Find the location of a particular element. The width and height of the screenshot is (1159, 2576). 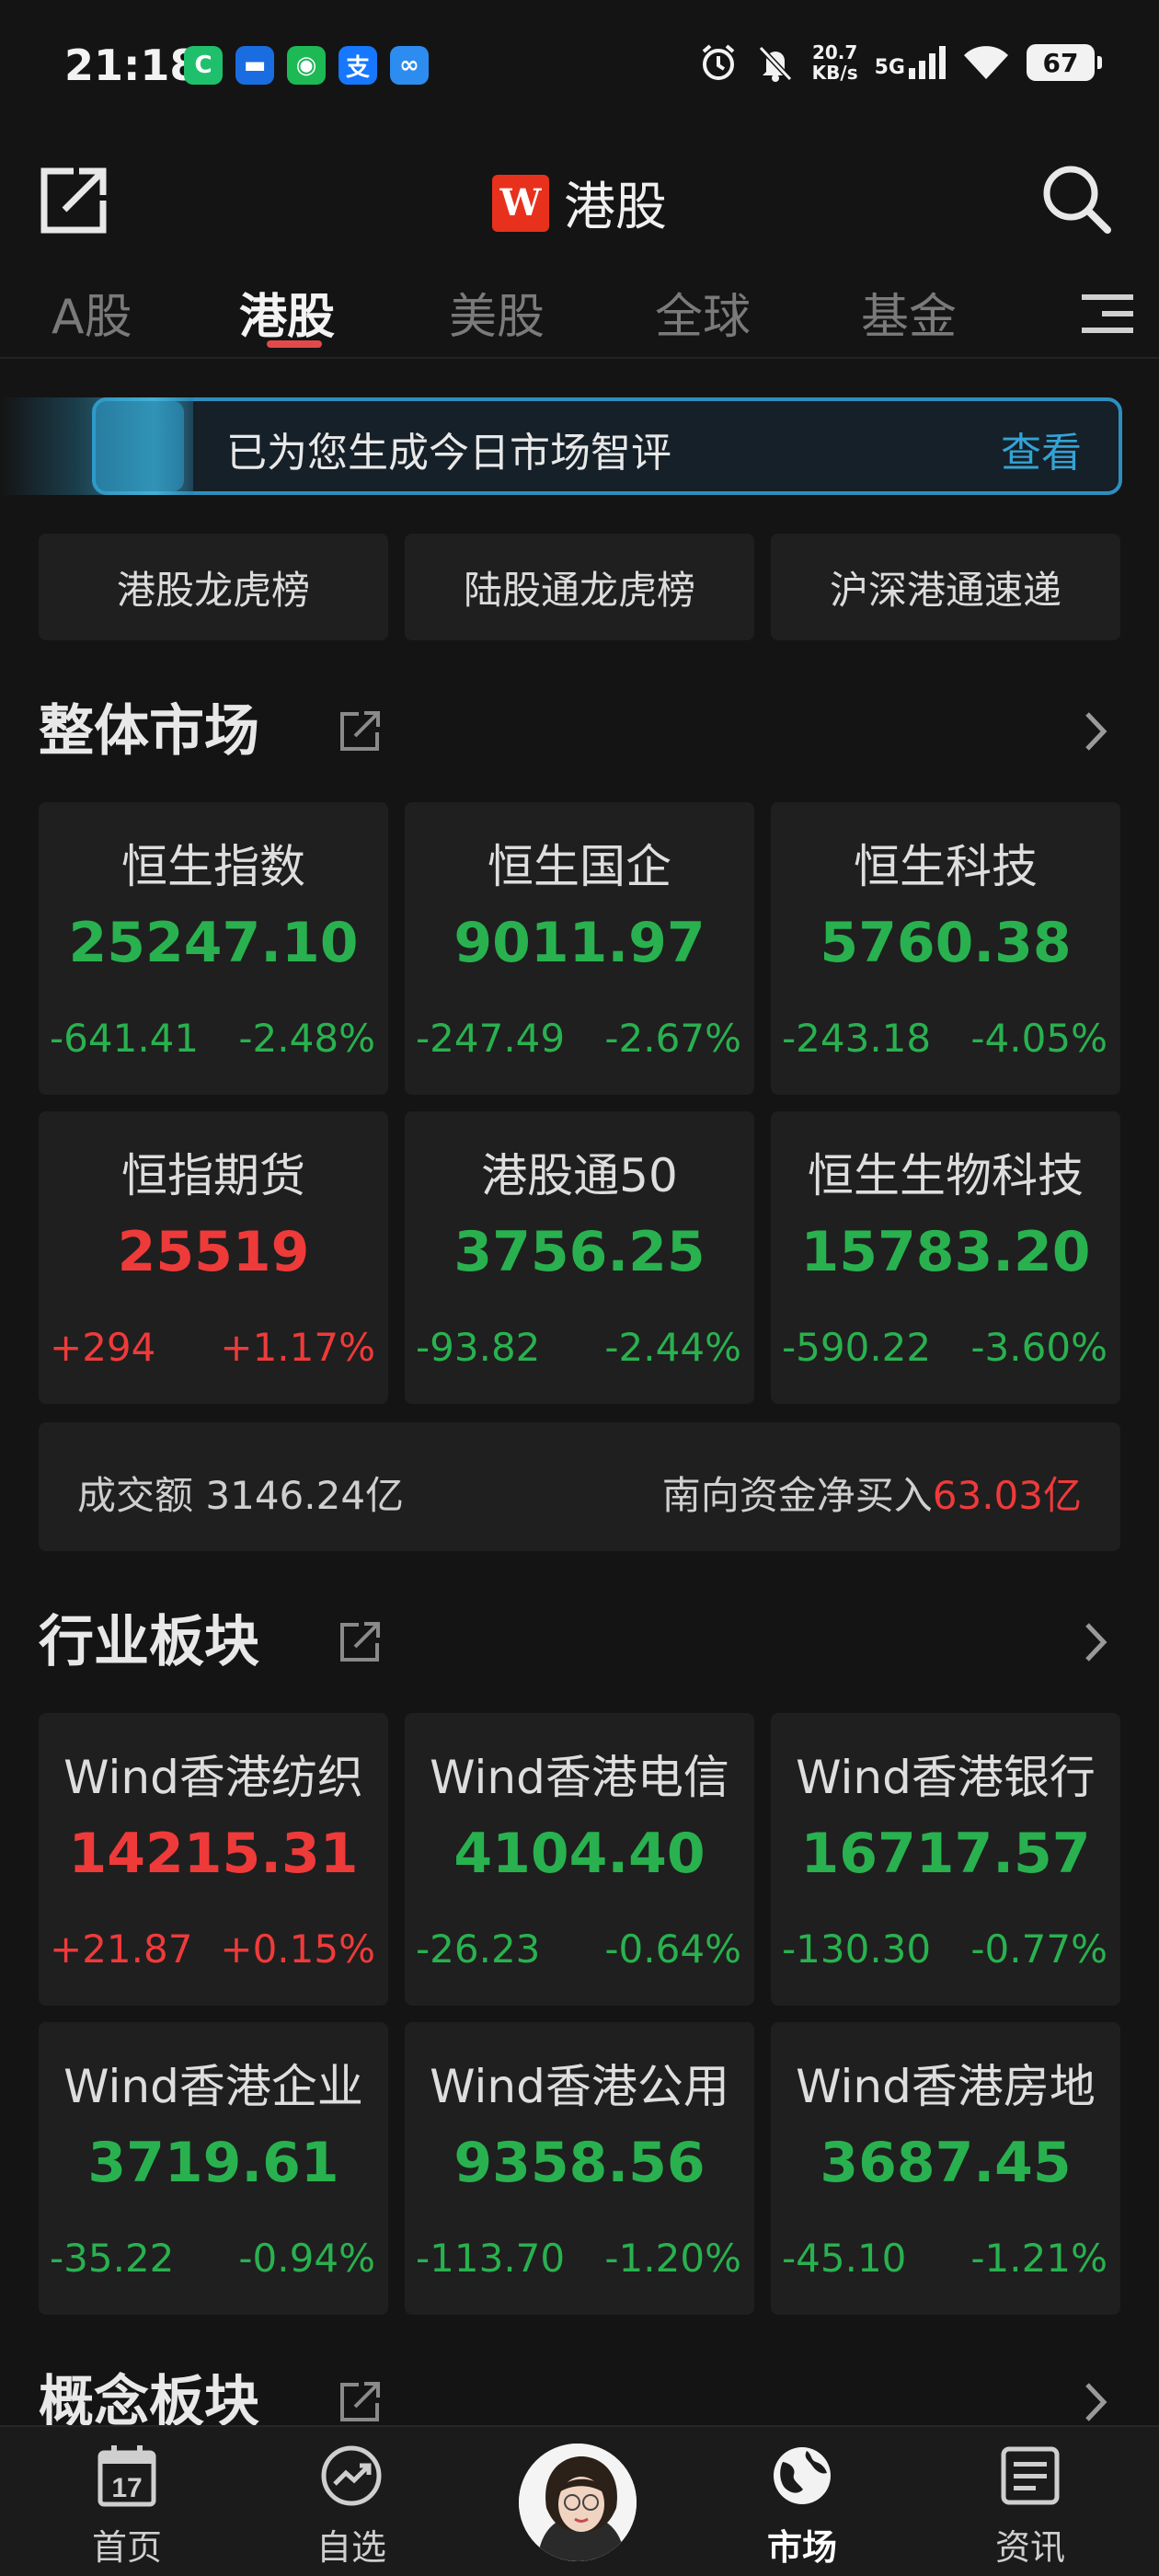

industry-card: Wind香港公用 9358.56 -113.70 -1.20% is located at coordinates (579, 2168).